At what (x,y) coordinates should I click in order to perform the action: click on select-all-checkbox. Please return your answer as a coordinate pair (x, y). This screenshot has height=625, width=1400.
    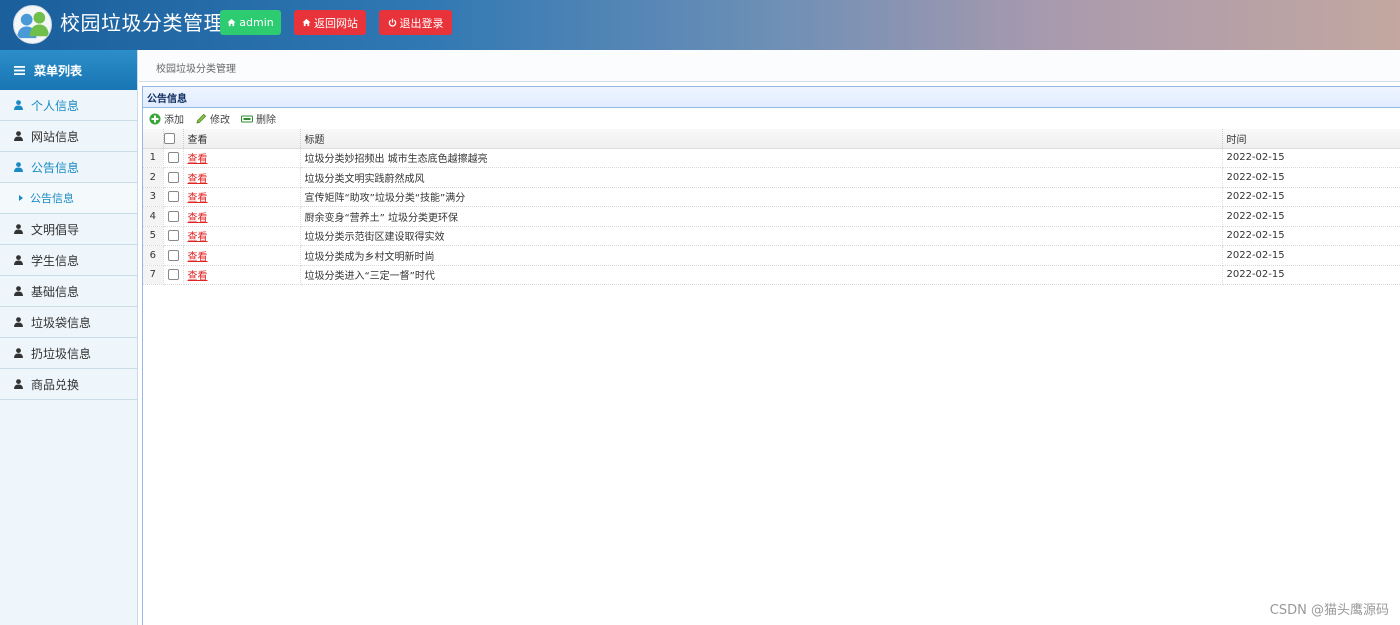
    Looking at the image, I should click on (169, 138).